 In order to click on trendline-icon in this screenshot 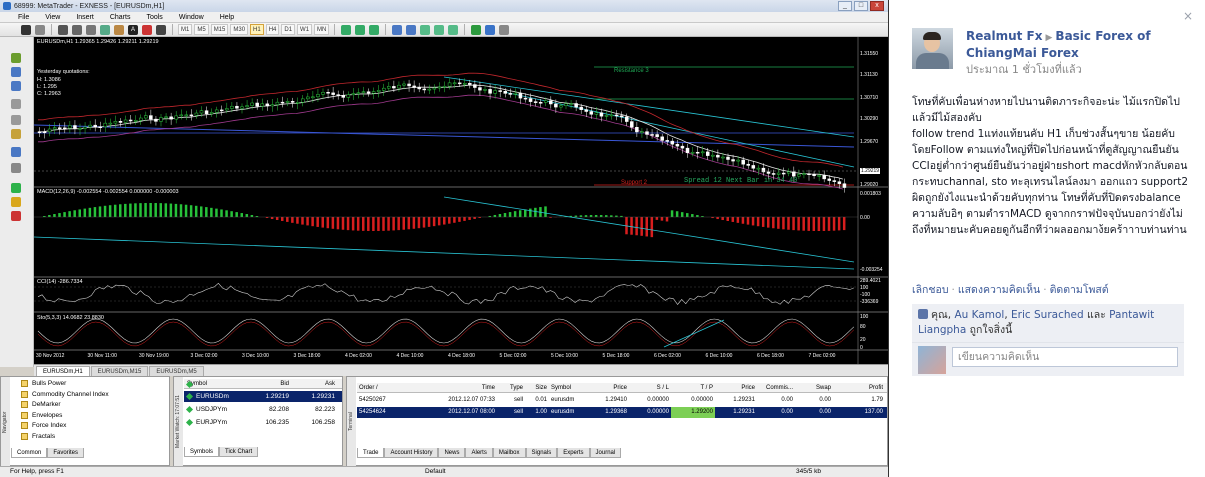, I will do `click(91, 29)`.